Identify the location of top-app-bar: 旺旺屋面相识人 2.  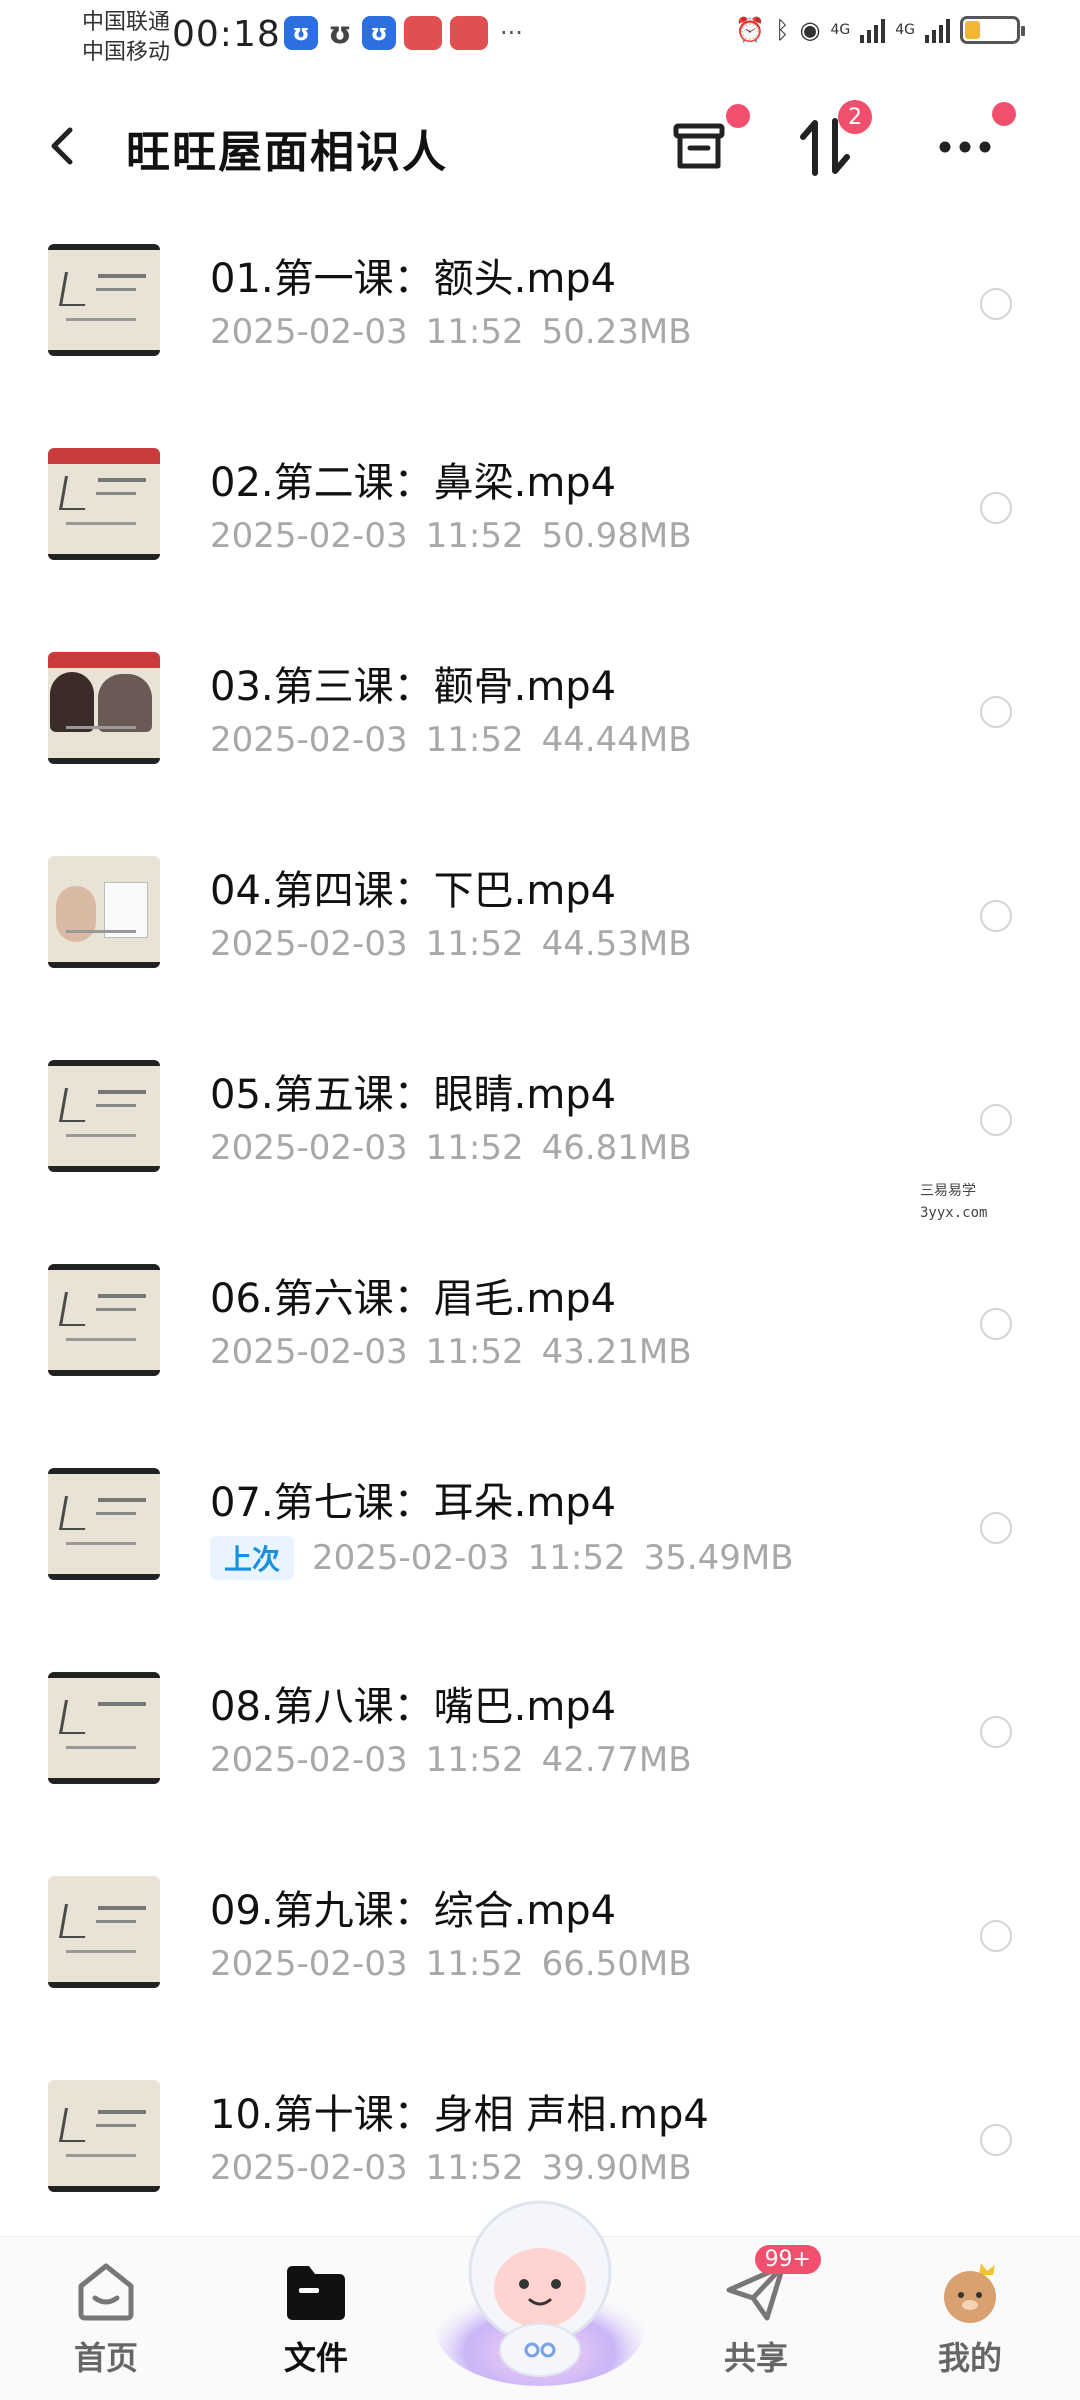
(540, 145).